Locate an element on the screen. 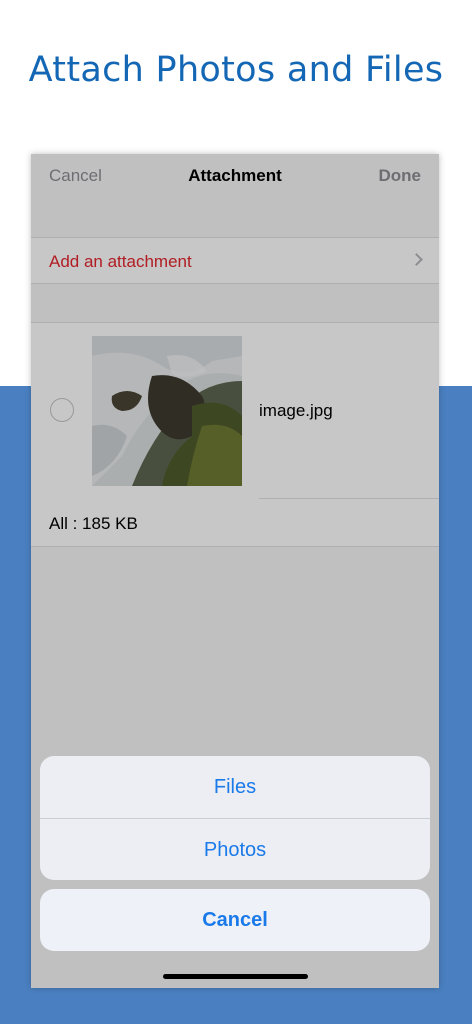 This screenshot has height=1024, width=472. files-option-button: Files is located at coordinates (235, 787).